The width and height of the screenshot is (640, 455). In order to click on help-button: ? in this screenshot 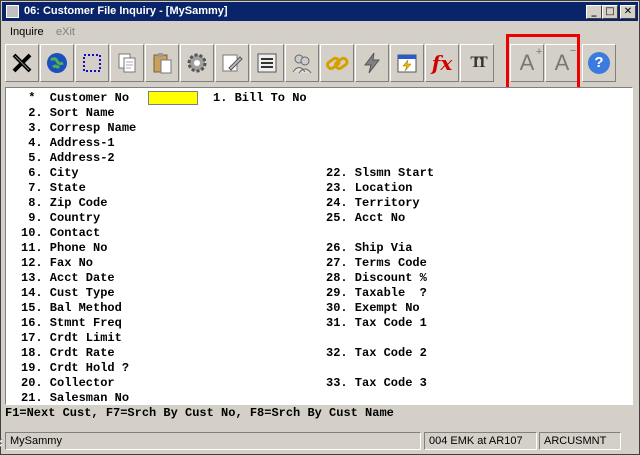, I will do `click(599, 63)`.